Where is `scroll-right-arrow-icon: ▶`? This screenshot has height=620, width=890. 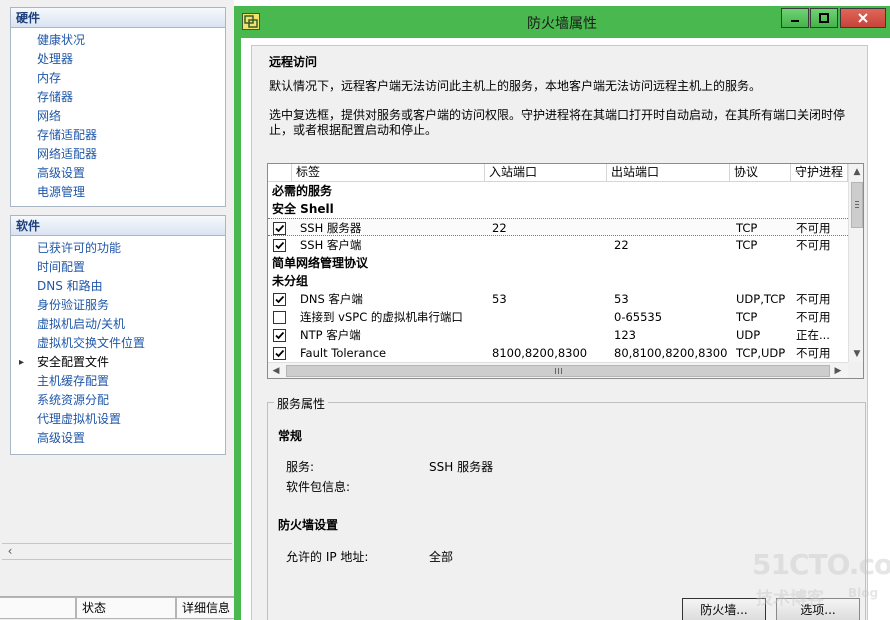
scroll-right-arrow-icon: ▶ is located at coordinates (838, 370).